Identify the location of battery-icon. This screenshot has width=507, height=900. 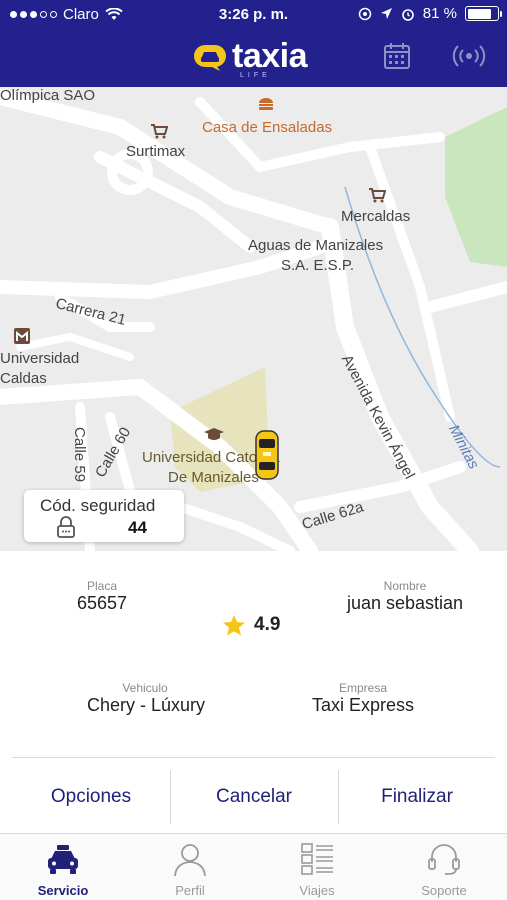
(483, 13).